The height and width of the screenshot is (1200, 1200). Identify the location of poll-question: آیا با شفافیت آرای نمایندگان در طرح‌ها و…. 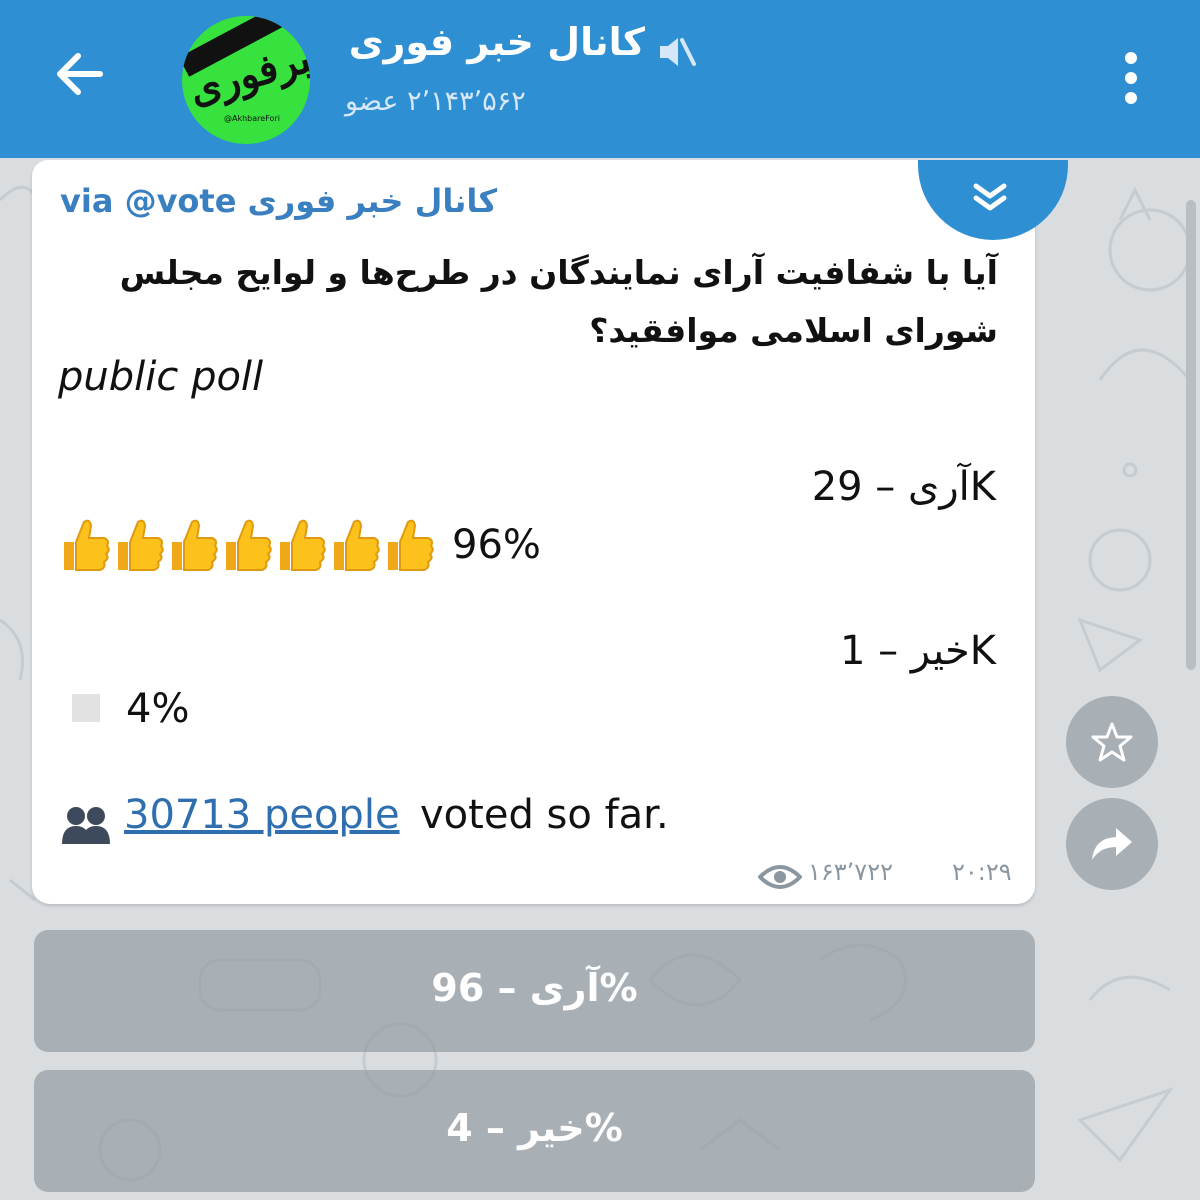
(558, 301).